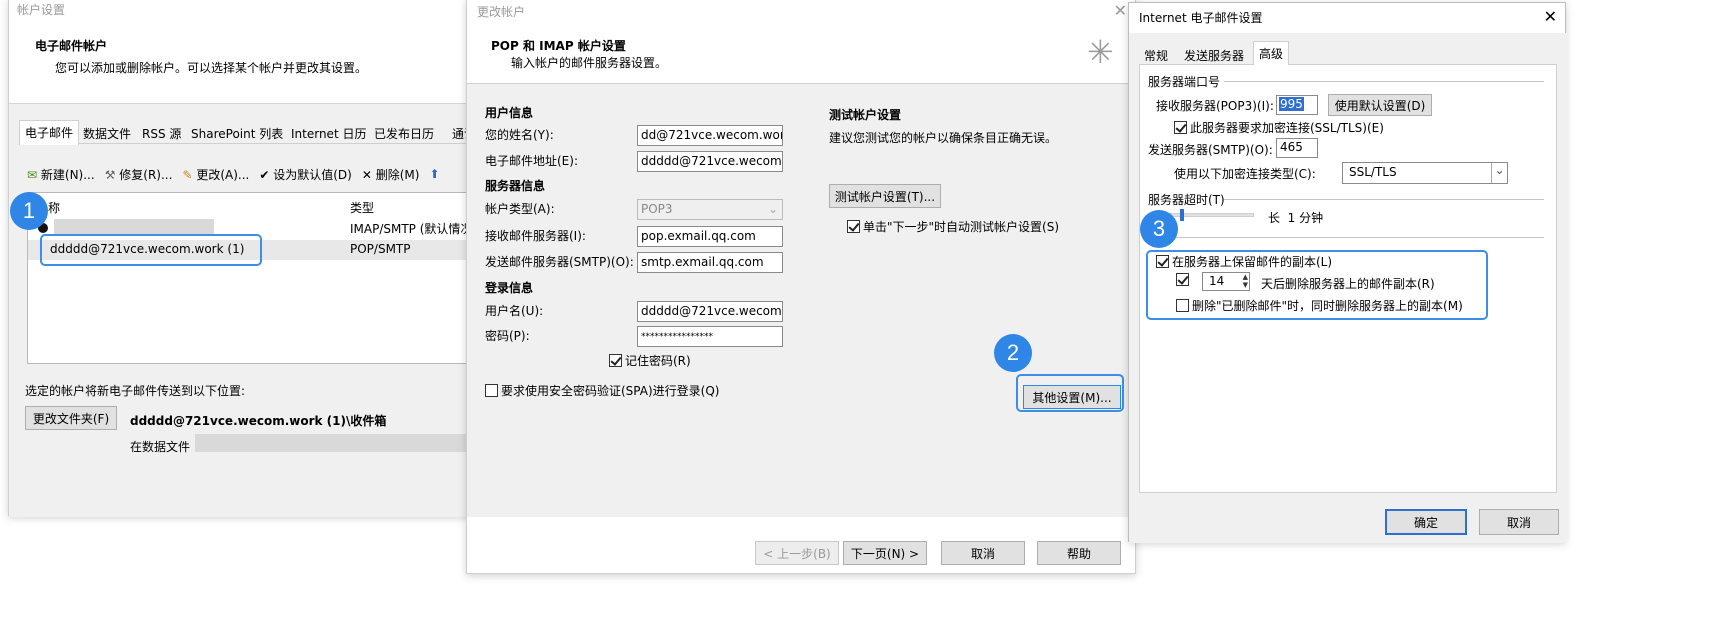  Describe the element at coordinates (1297, 148) in the screenshot. I see `smtp-port-field: 465` at that location.